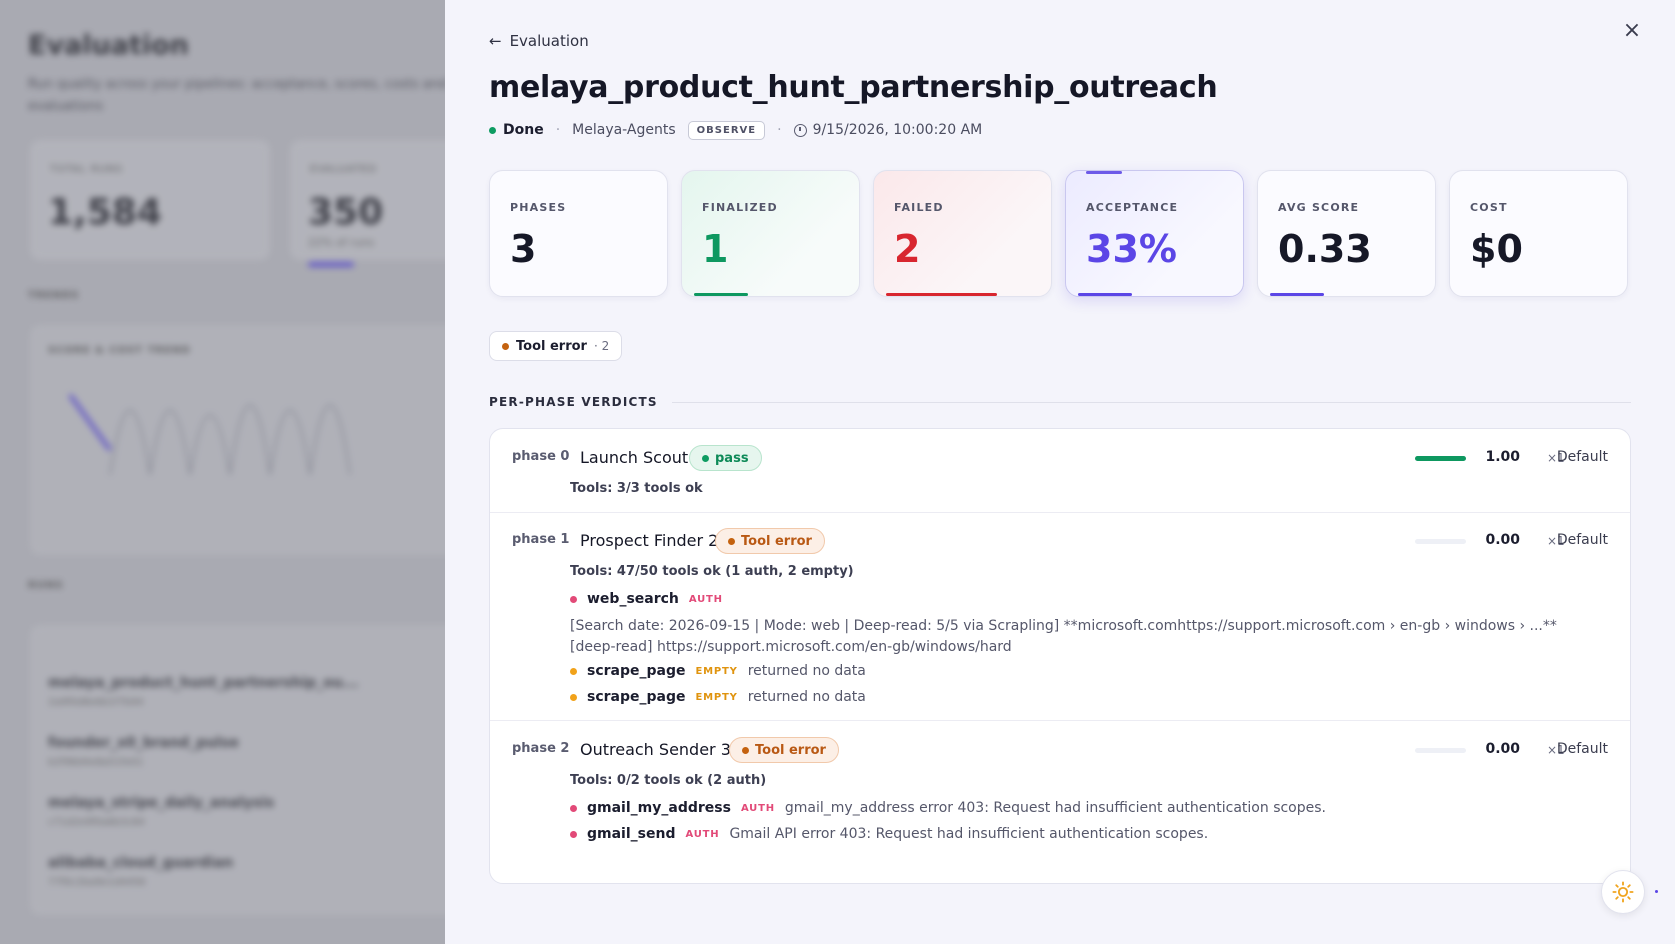 The width and height of the screenshot is (1675, 944). Describe the element at coordinates (495, 41) in the screenshot. I see `arrow-left-icon: ←` at that location.